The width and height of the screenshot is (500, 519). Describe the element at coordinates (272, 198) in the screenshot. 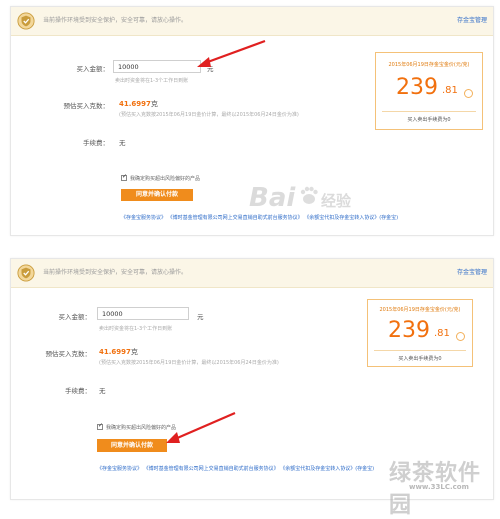

I see `baidu-watermark: Bai` at that location.